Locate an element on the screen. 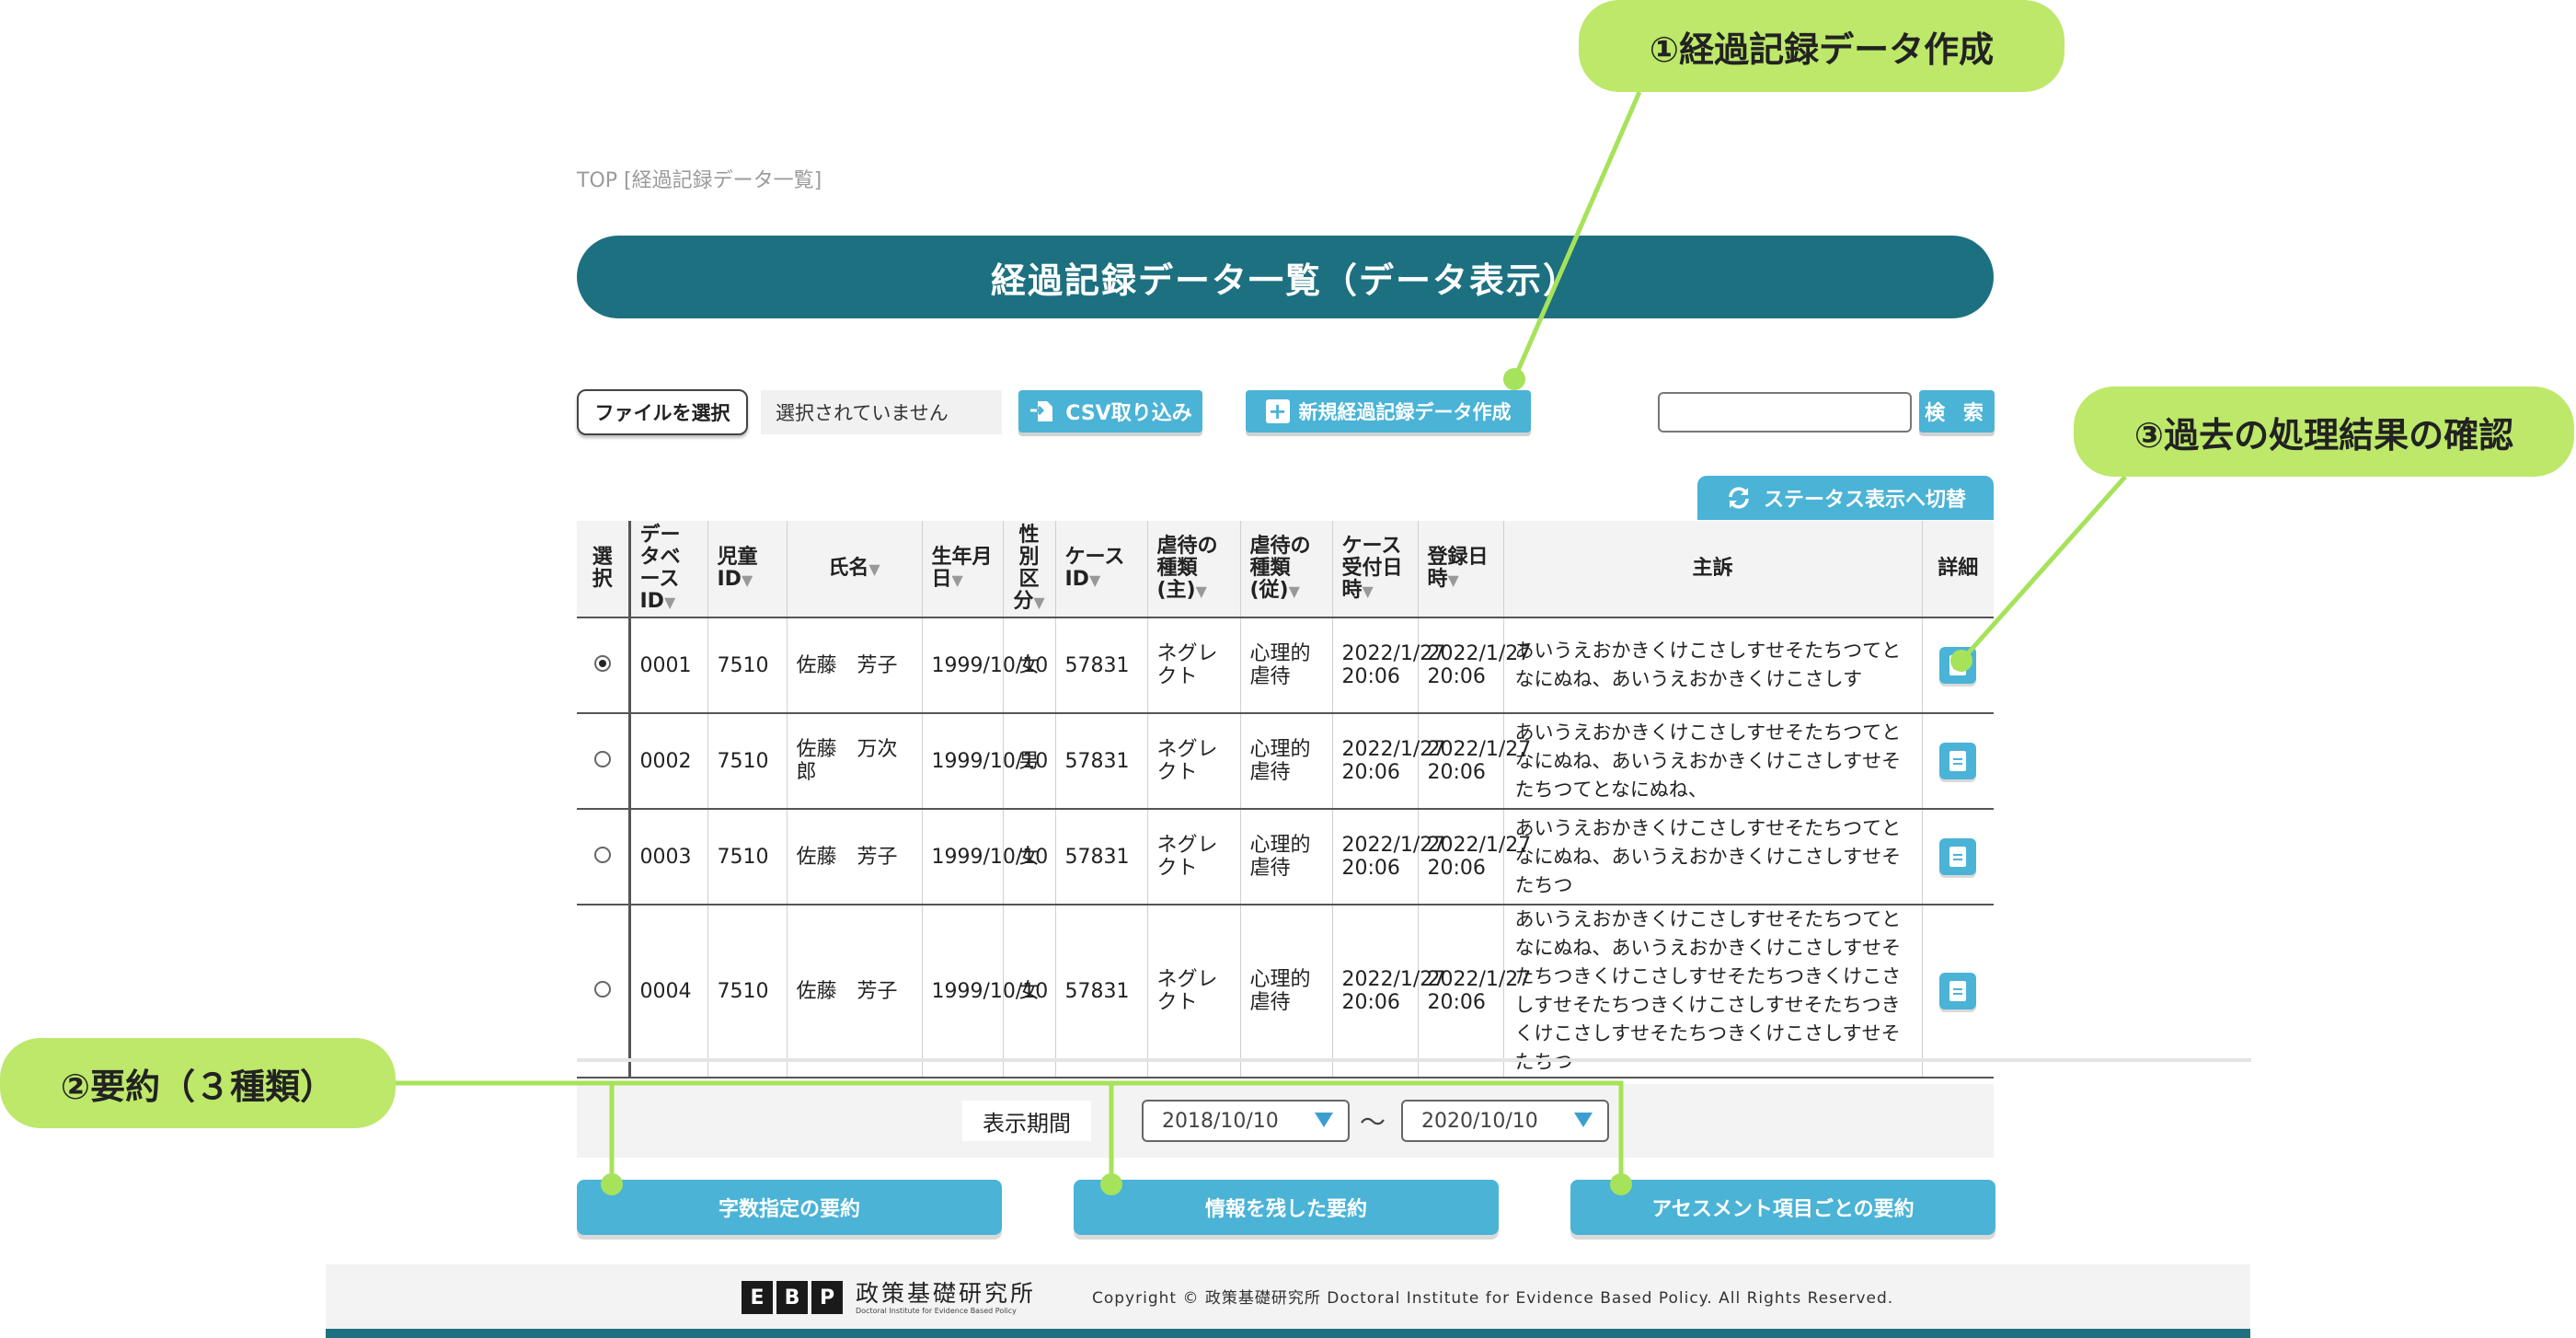 Image resolution: width=2576 pixels, height=1338 pixels. header-abuse-main-label: 虐待の種類(主) is located at coordinates (1187, 568).